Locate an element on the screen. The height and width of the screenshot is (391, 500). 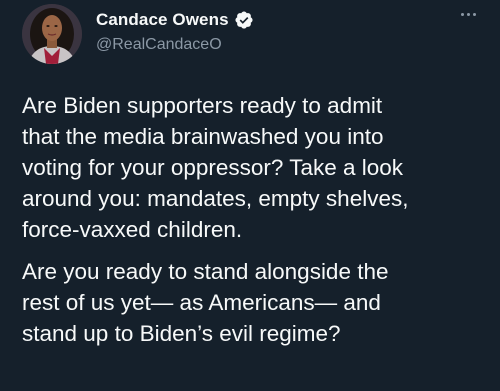
tweet-line: around you: mandates, empty shelves, is located at coordinates (215, 198).